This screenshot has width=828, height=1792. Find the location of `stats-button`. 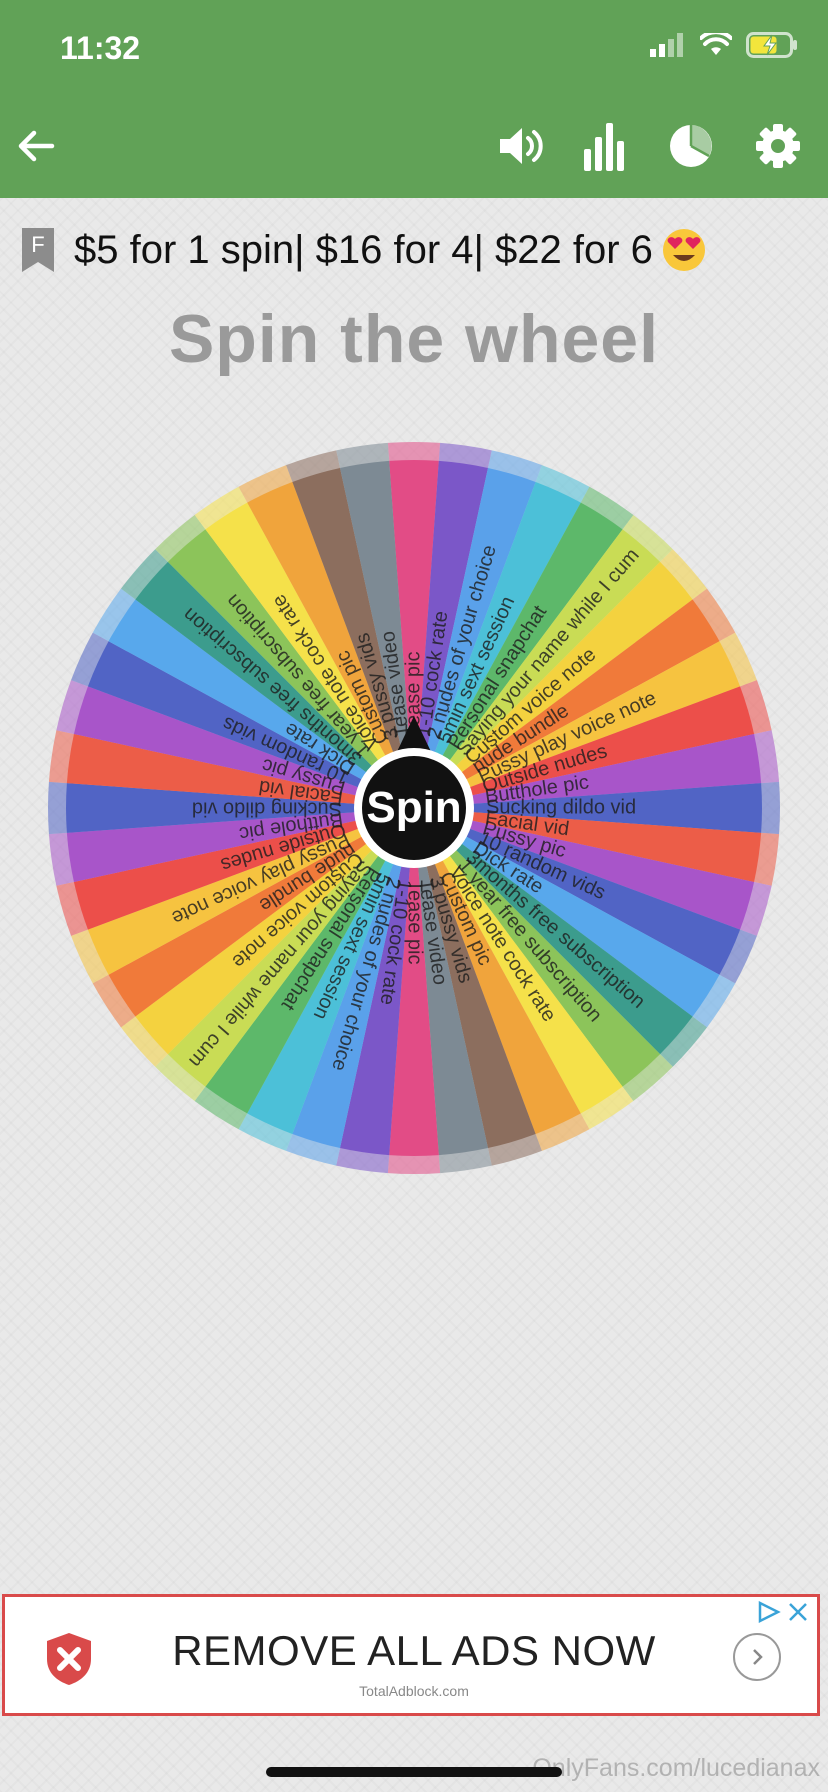

stats-button is located at coordinates (604, 146).